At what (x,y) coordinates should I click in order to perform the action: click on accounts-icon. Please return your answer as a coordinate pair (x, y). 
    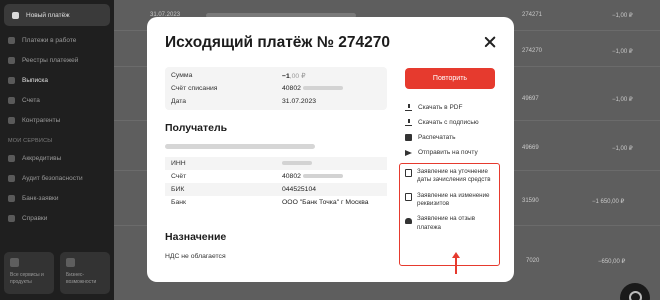
    Looking at the image, I should click on (11, 100).